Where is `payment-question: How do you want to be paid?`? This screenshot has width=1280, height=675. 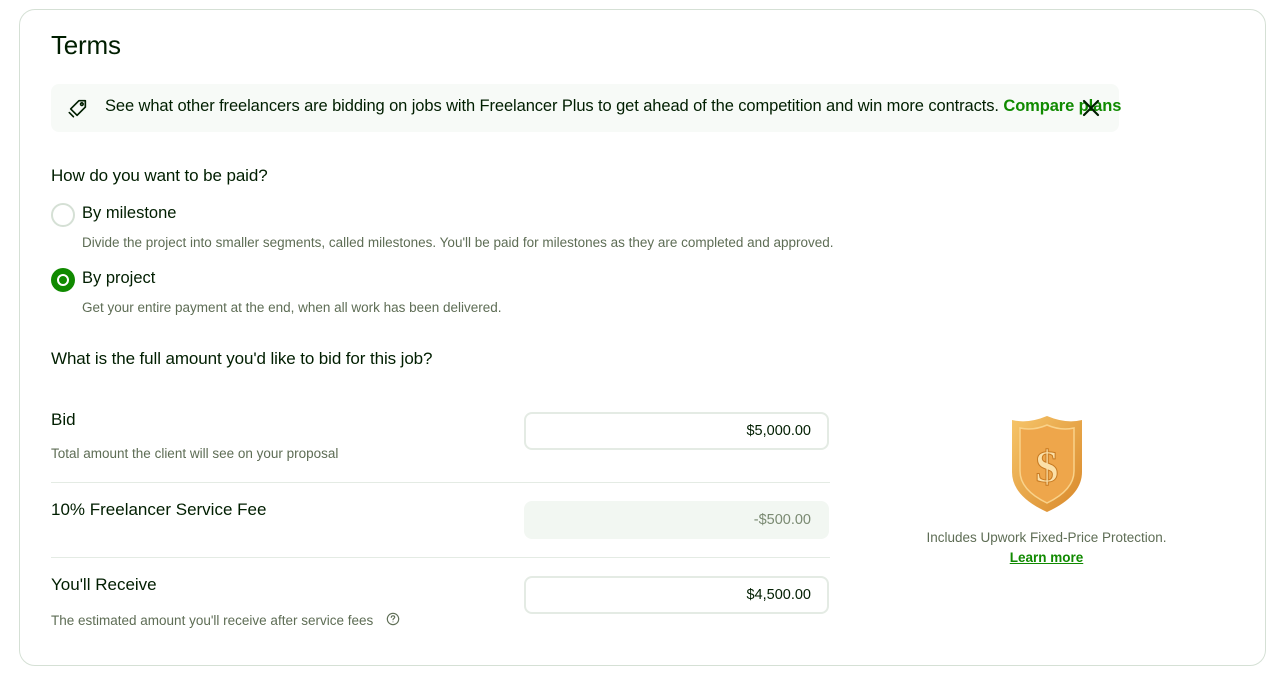 payment-question: How do you want to be paid? is located at coordinates (159, 175).